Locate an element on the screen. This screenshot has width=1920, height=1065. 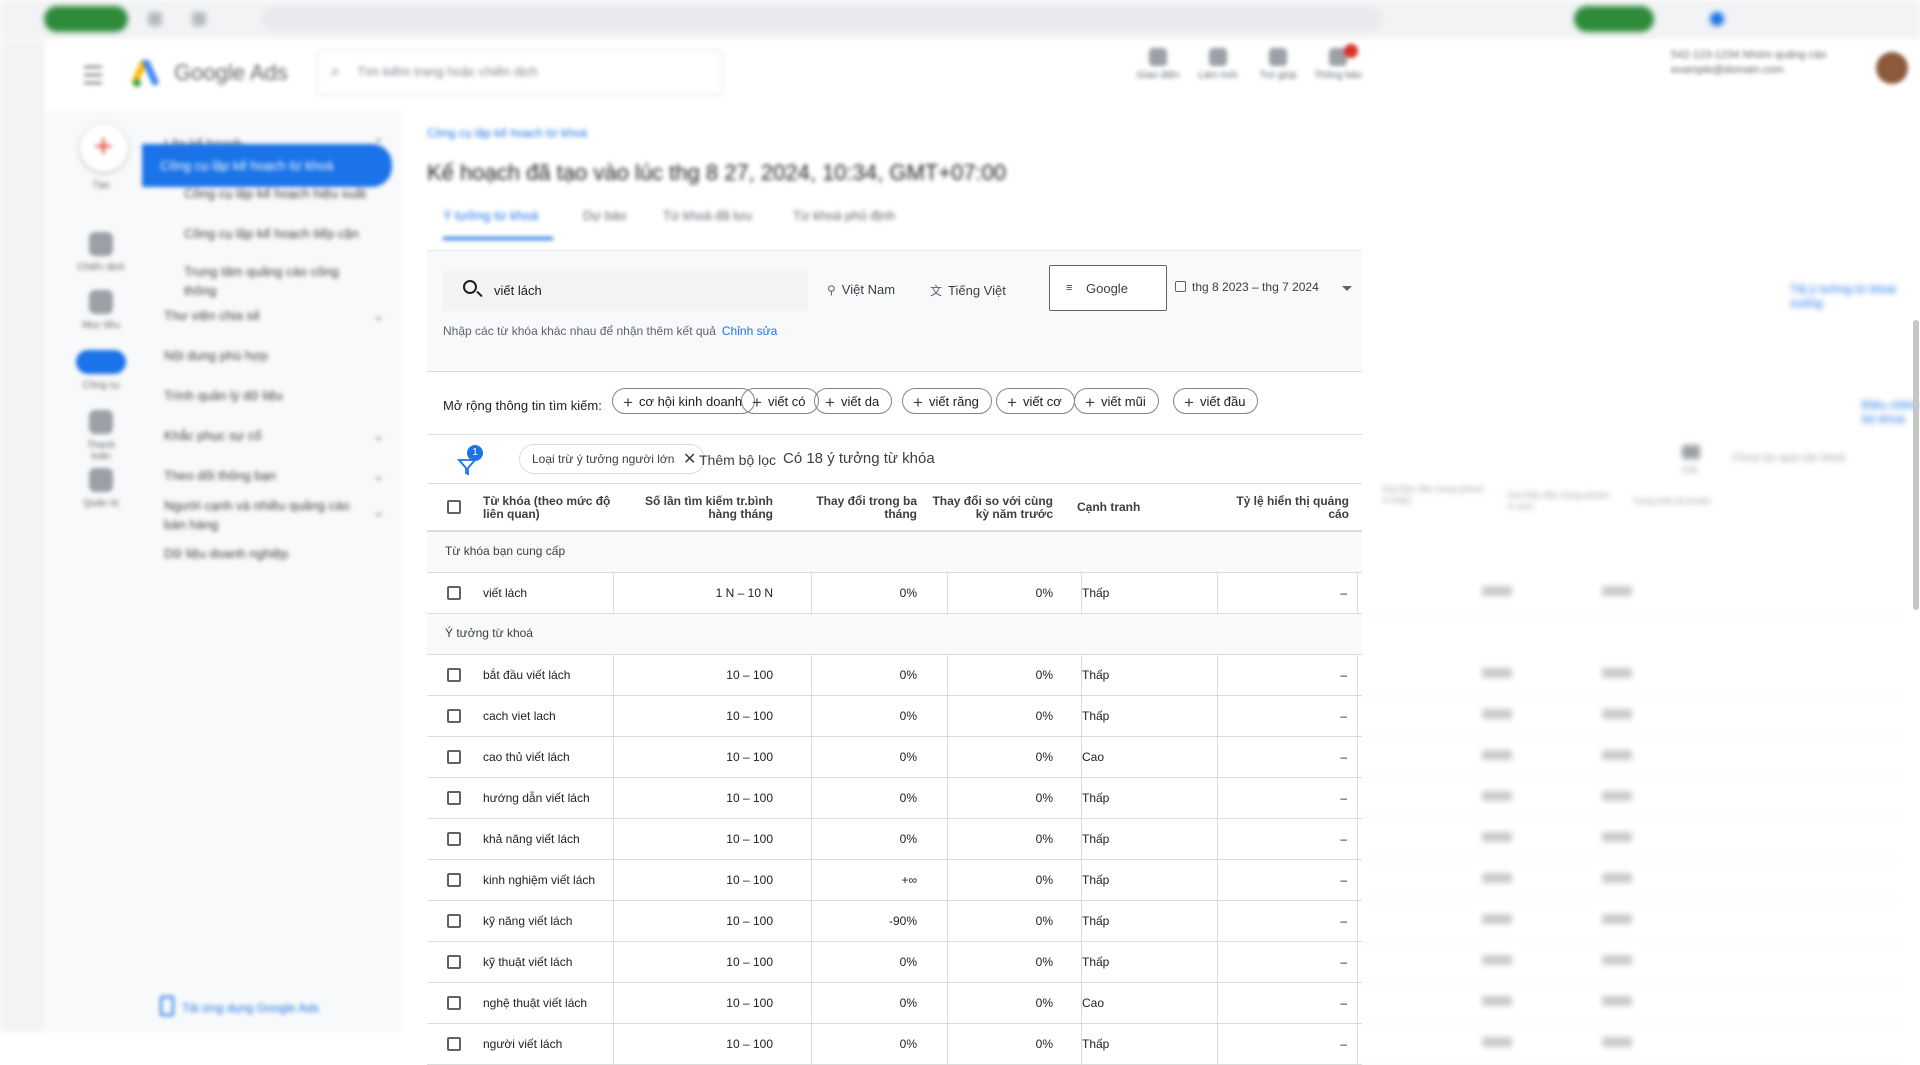
rail-admin: Quản trị is located at coordinates (101, 488).